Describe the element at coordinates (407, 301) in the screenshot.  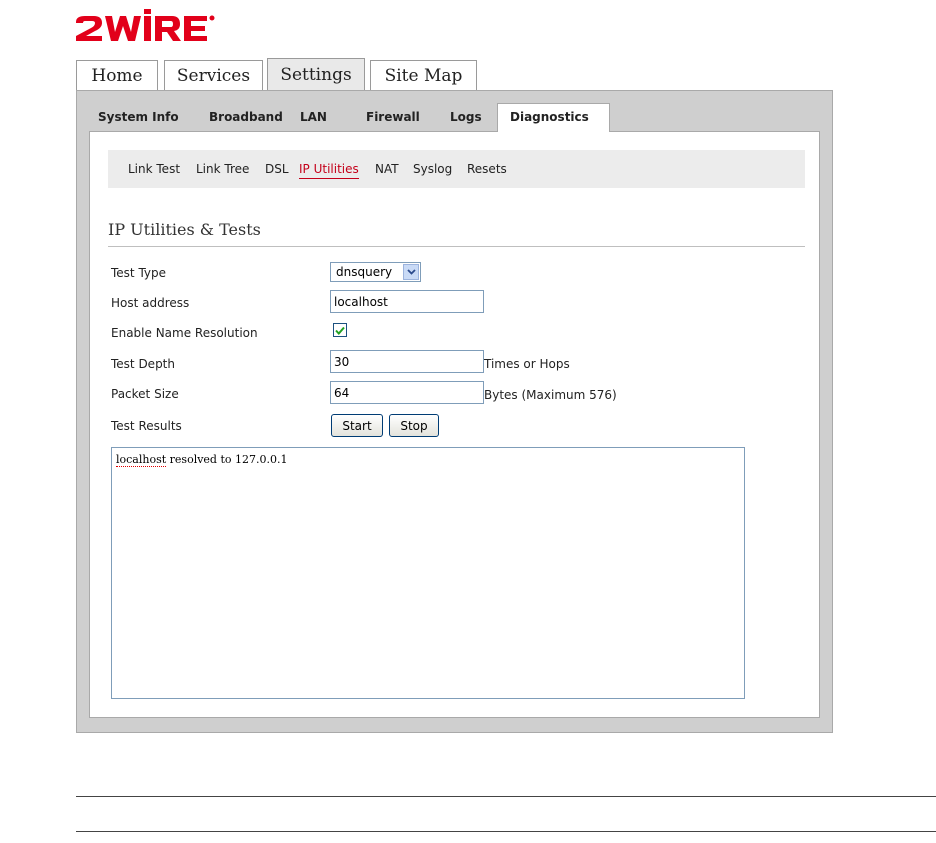
I see `host-address-input` at that location.